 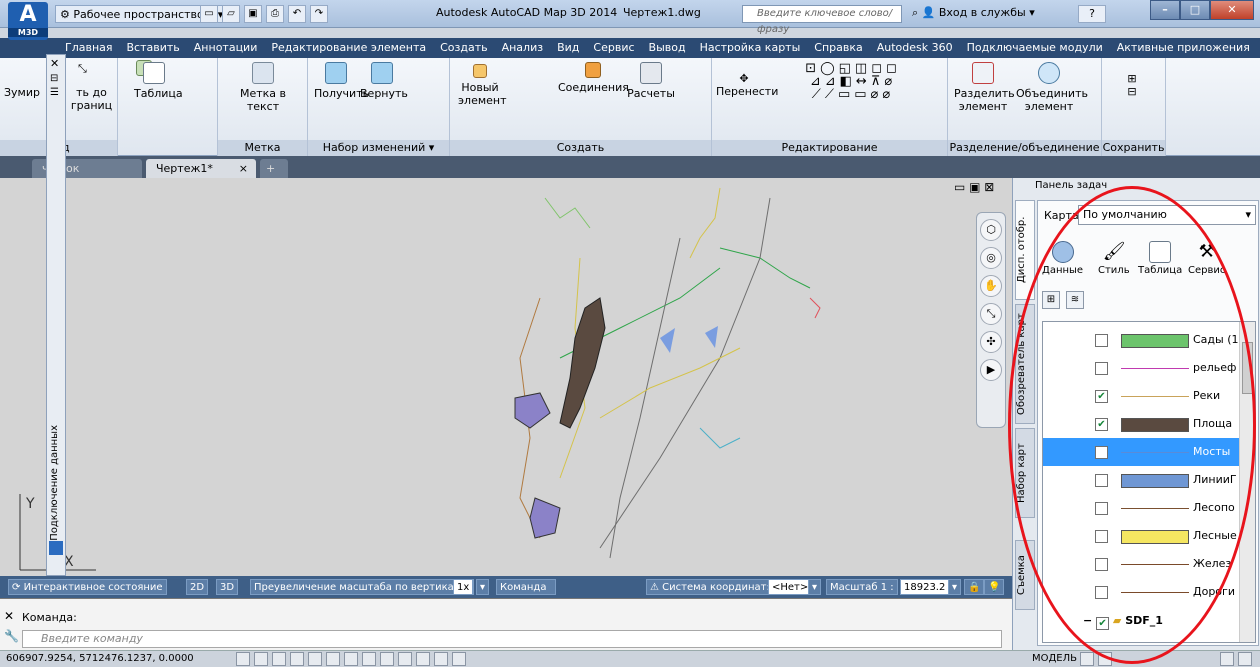 What do you see at coordinates (56, 548) in the screenshot?
I see `autocad-mini-icon` at bounding box center [56, 548].